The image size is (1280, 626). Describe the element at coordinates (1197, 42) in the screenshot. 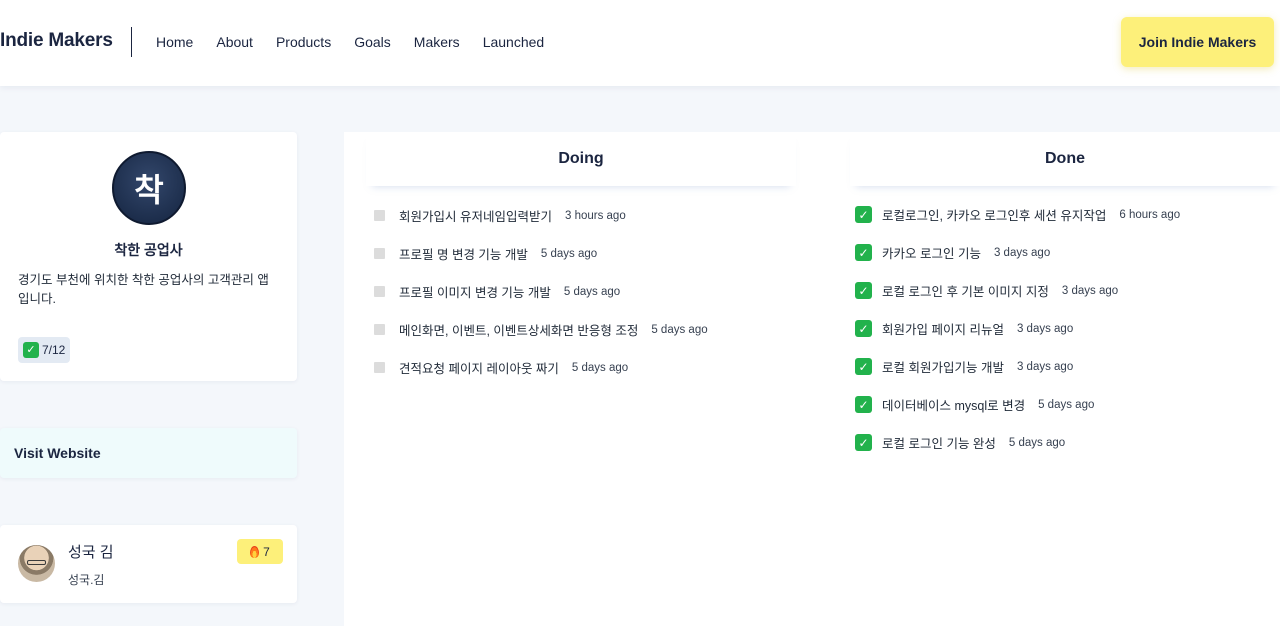

I see `join-button: Join Indie Makers` at that location.